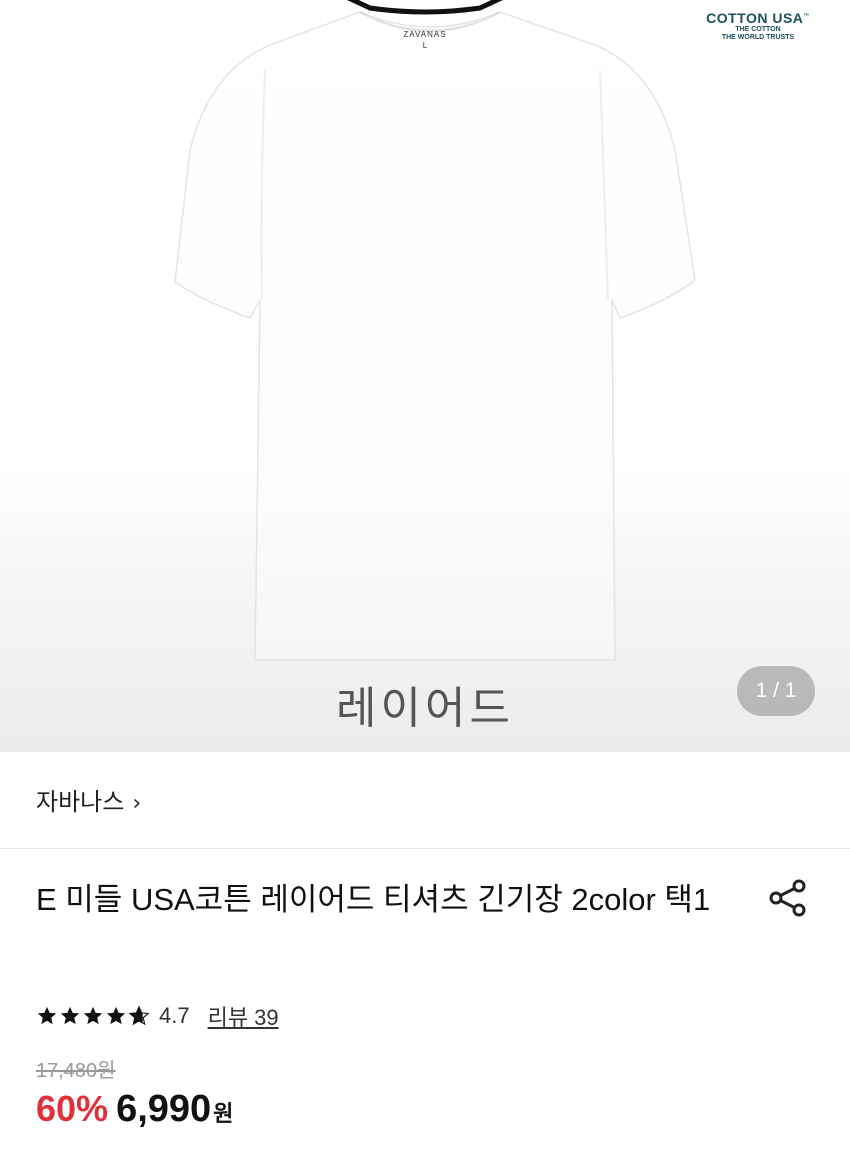  I want to click on discount-rate: 60%, so click(72, 1108).